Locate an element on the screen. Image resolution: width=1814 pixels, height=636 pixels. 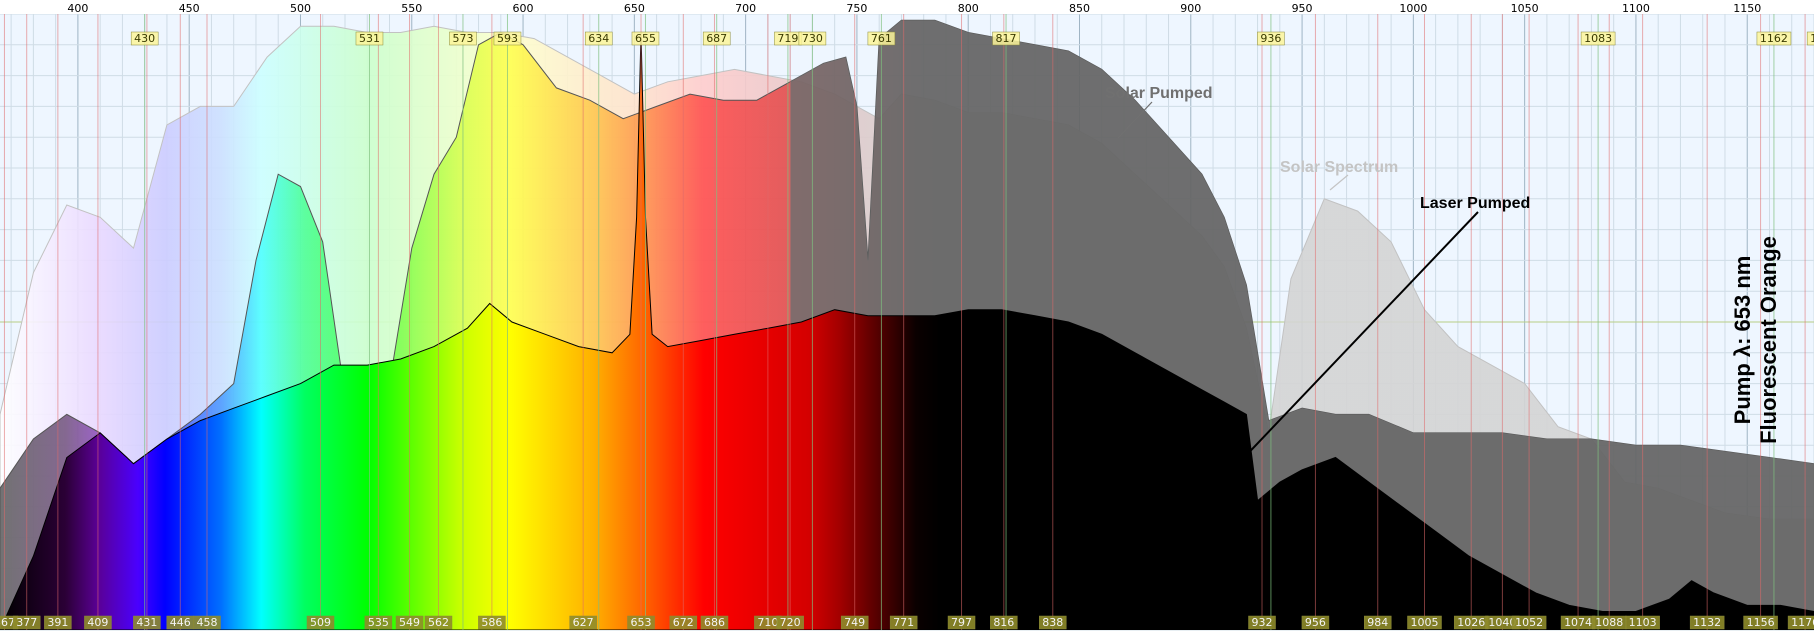
bottom-peak-label: 797 is located at coordinates (961, 622).